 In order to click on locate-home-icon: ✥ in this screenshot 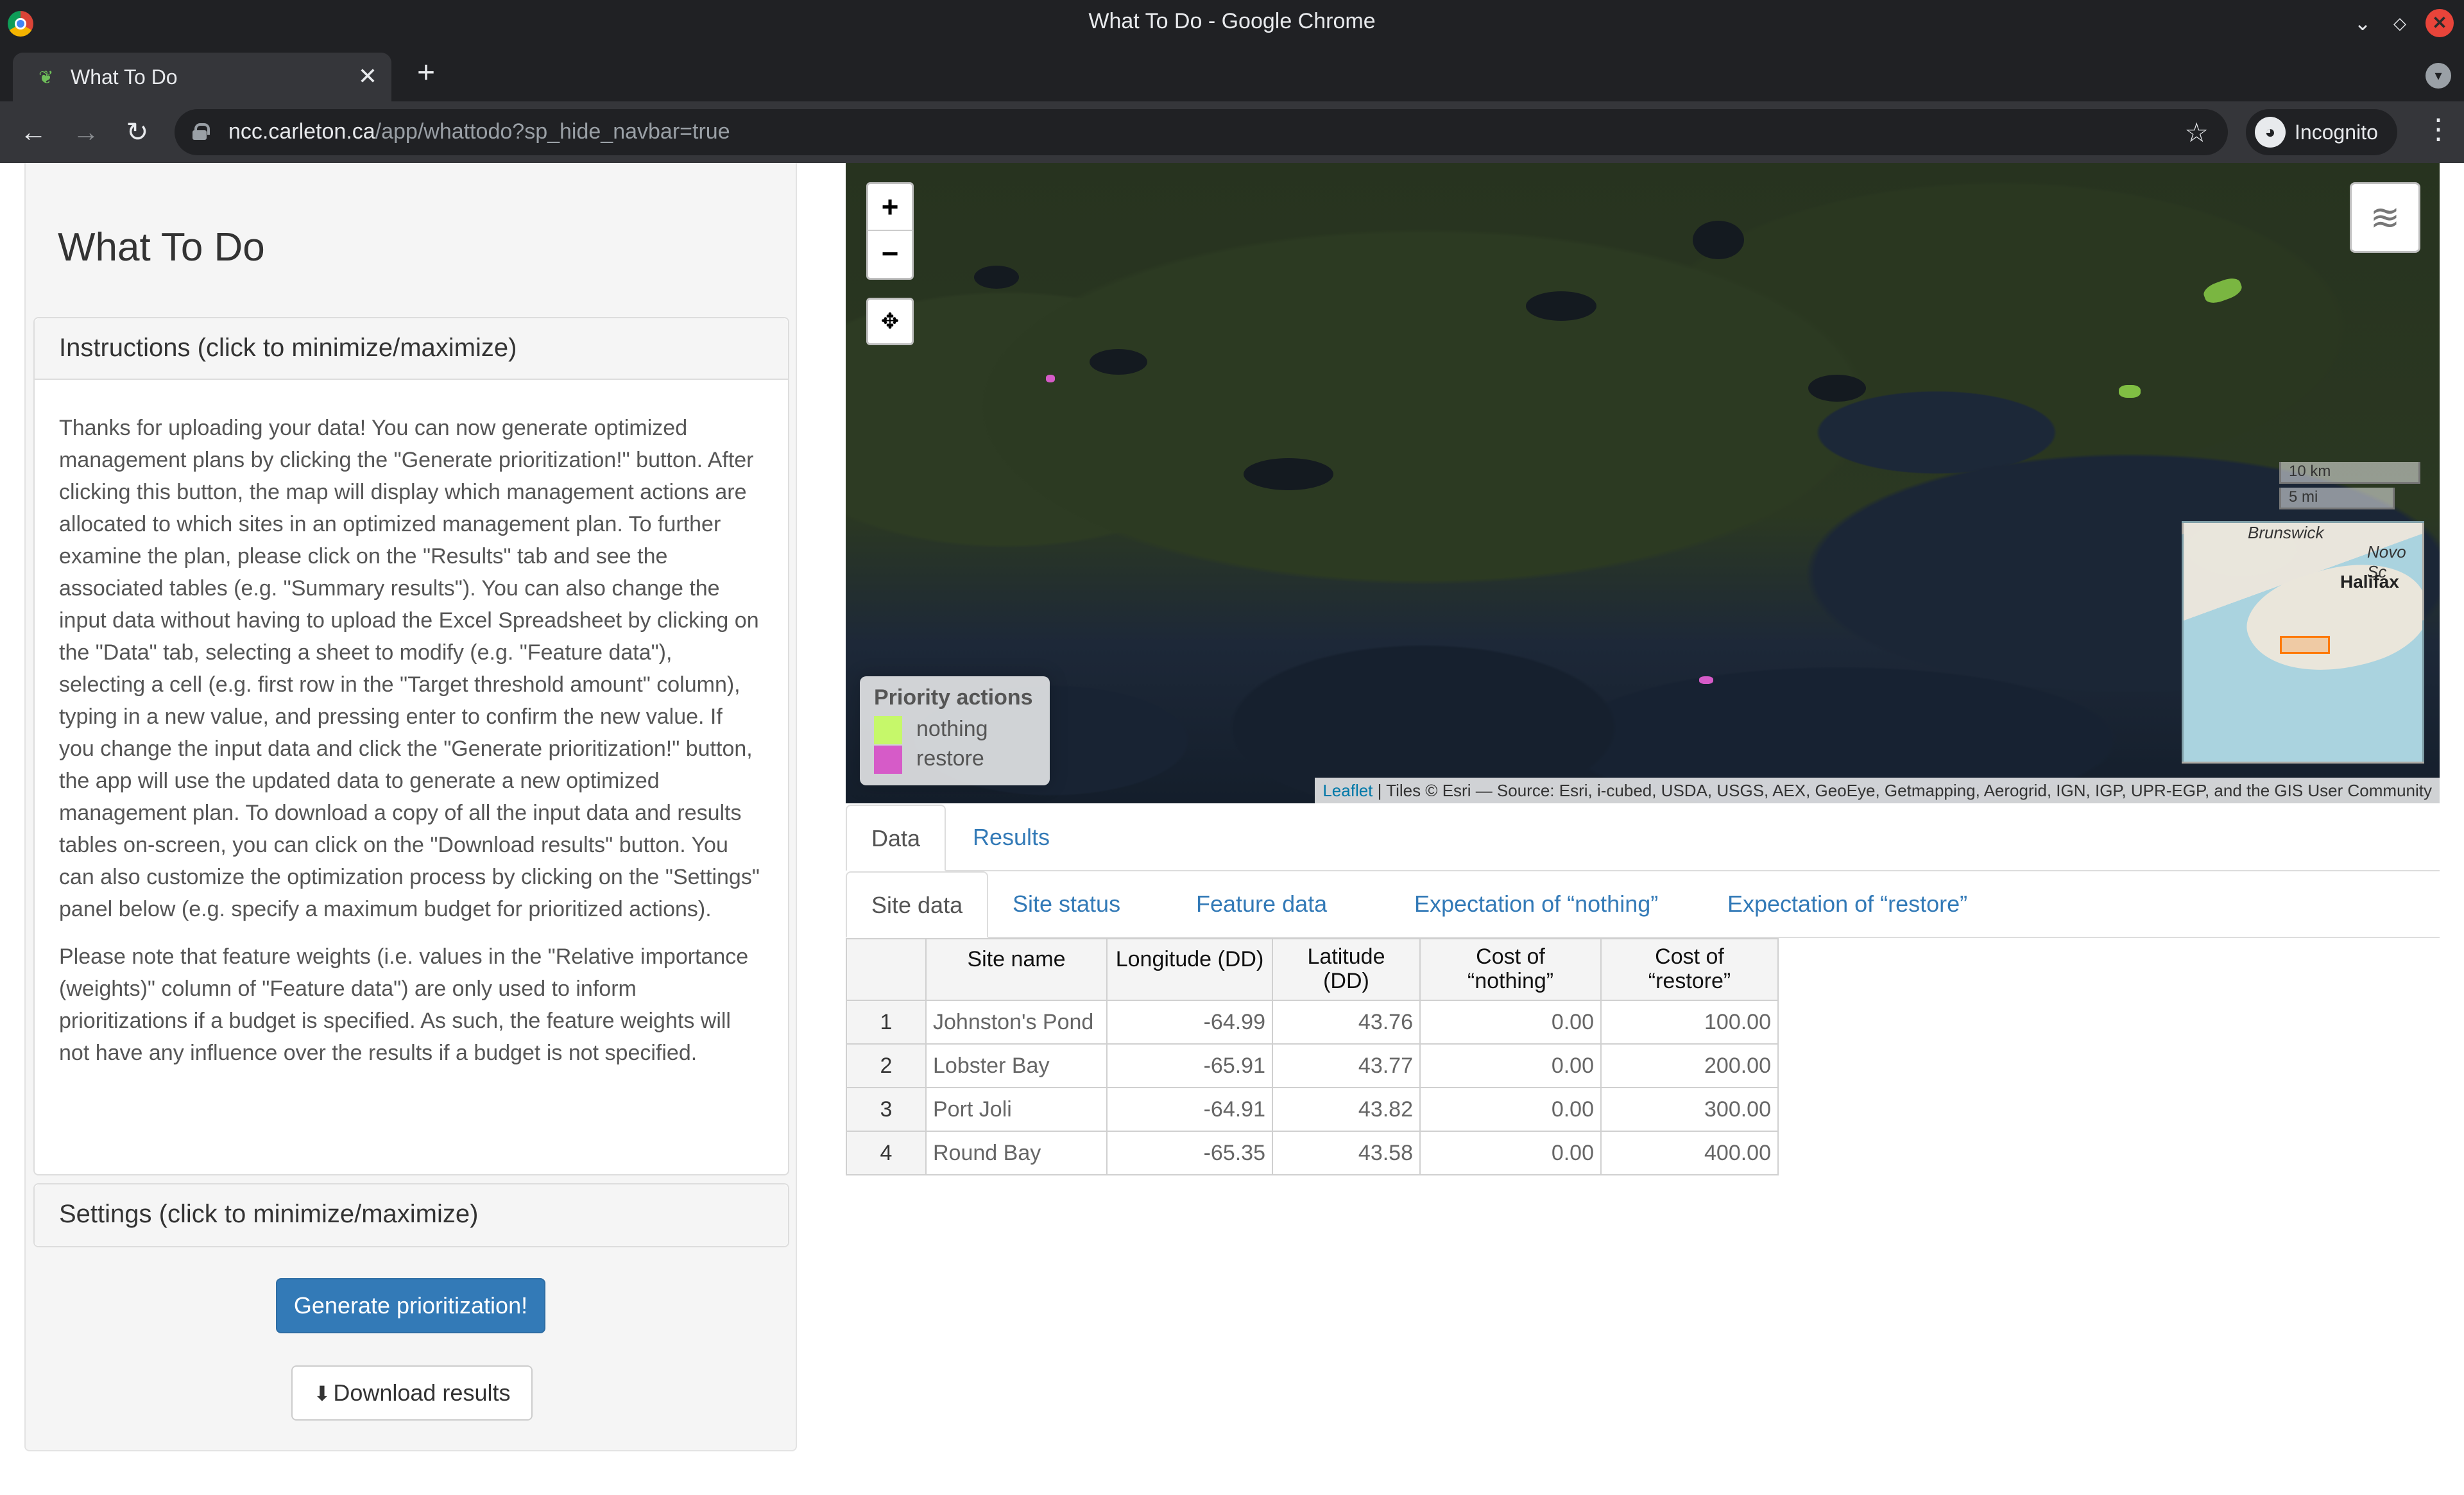, I will do `click(890, 321)`.